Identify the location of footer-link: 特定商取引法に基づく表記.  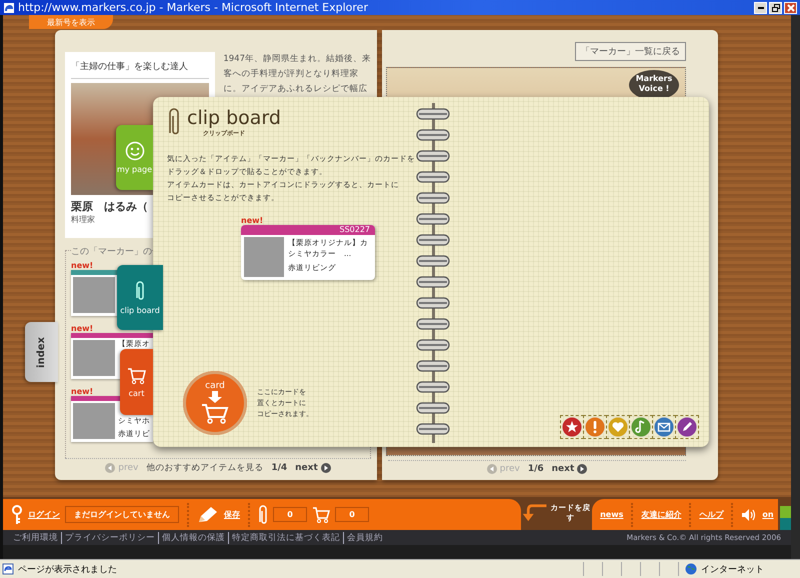
(284, 538).